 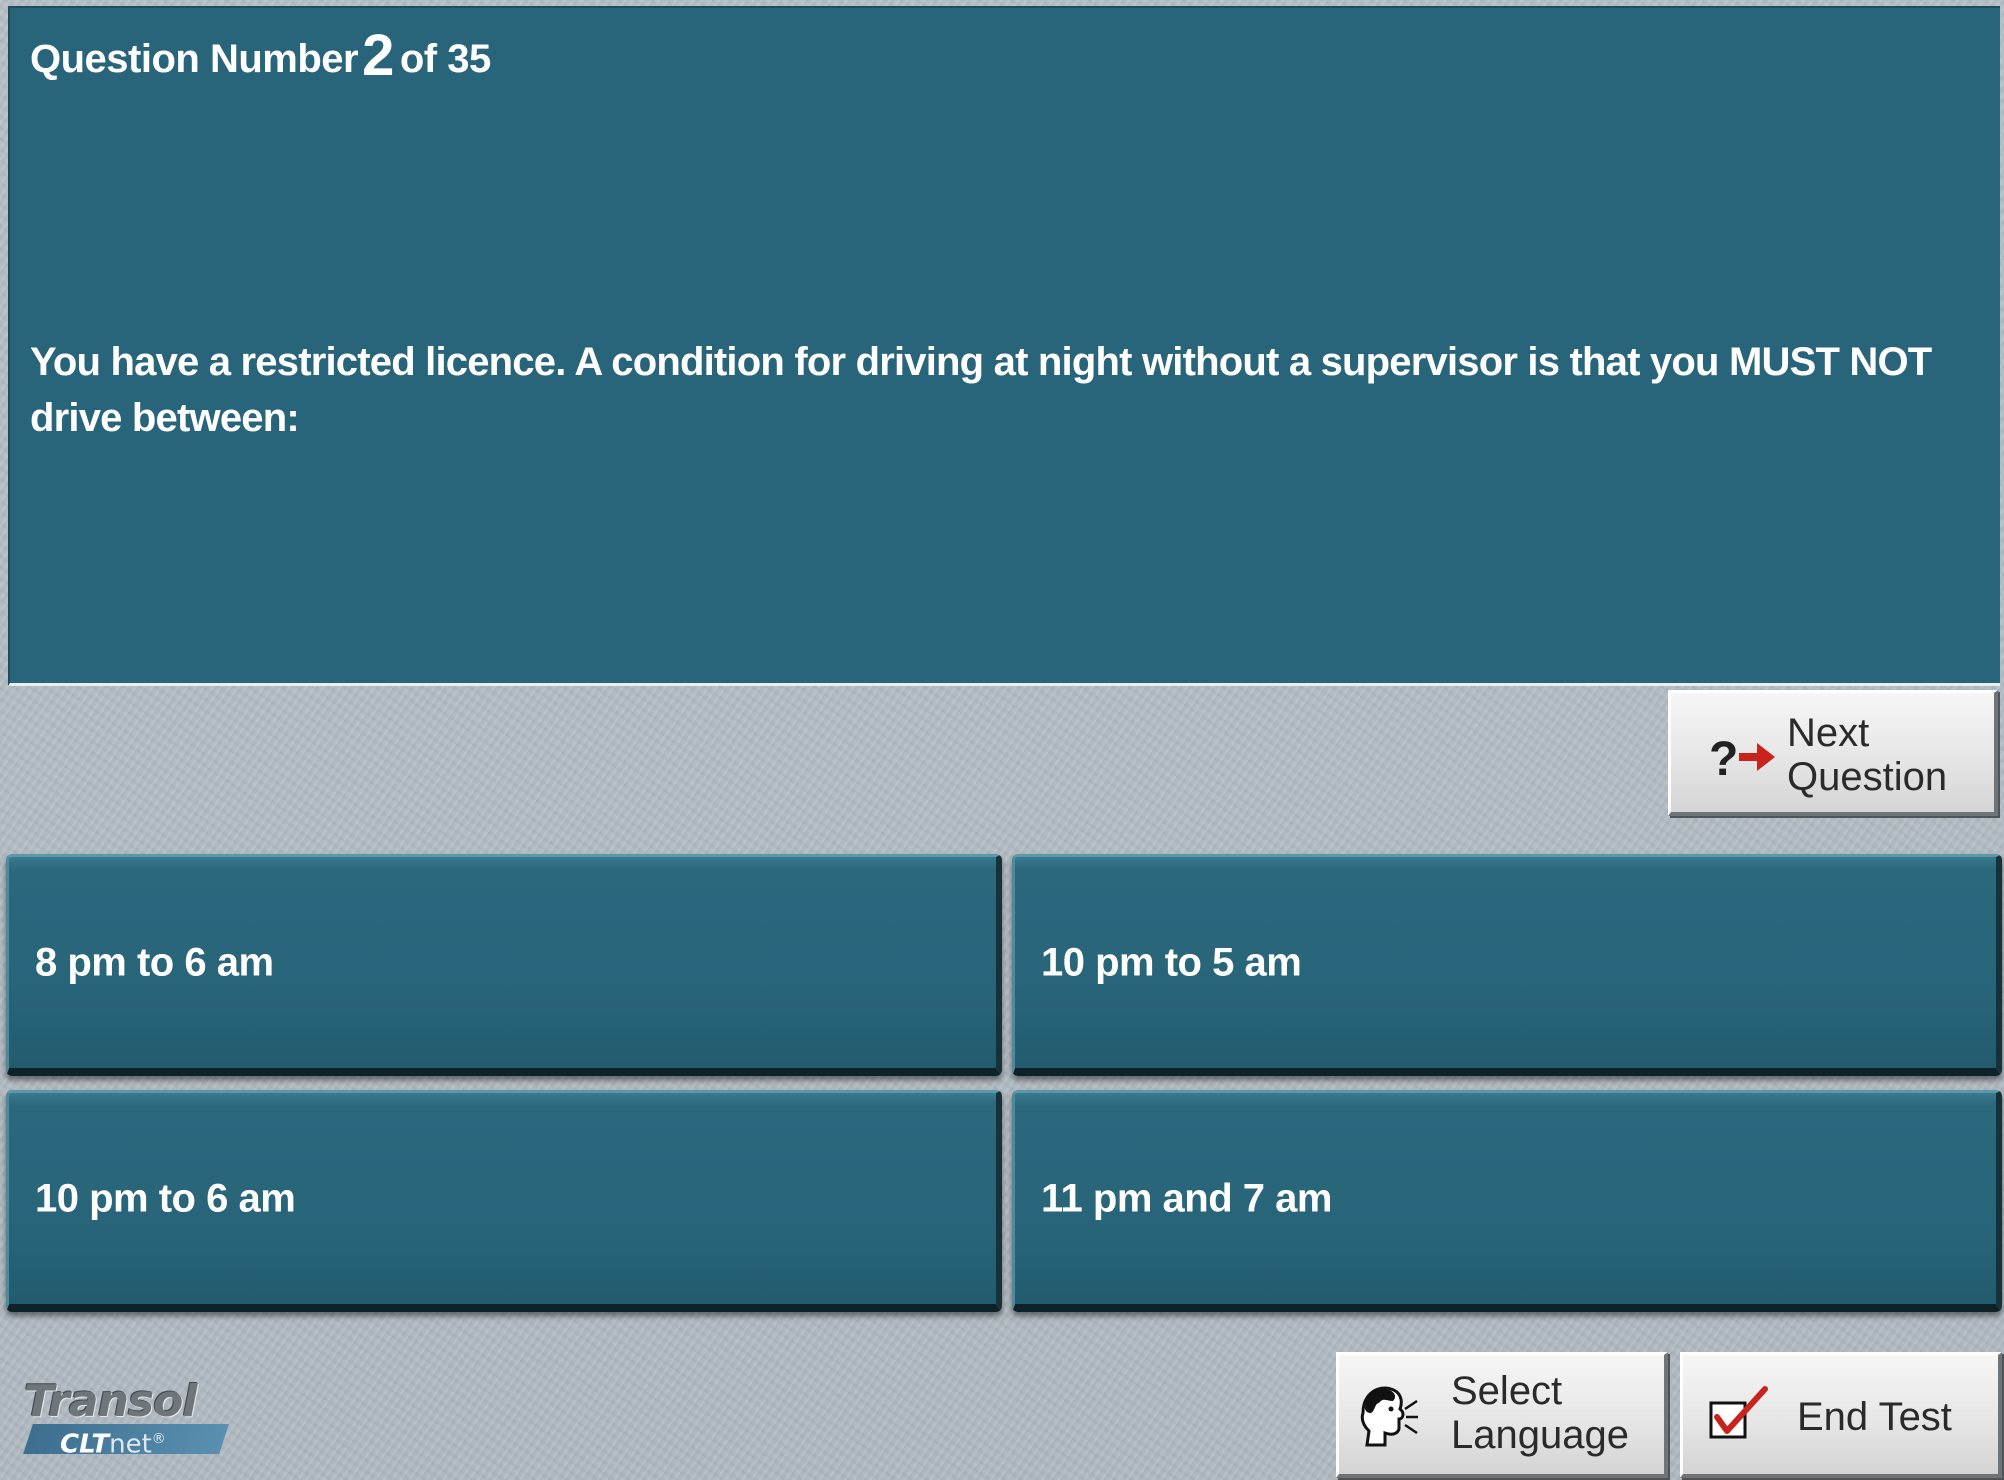 What do you see at coordinates (1828, 733) in the screenshot?
I see `next-question-label-line1: Next` at bounding box center [1828, 733].